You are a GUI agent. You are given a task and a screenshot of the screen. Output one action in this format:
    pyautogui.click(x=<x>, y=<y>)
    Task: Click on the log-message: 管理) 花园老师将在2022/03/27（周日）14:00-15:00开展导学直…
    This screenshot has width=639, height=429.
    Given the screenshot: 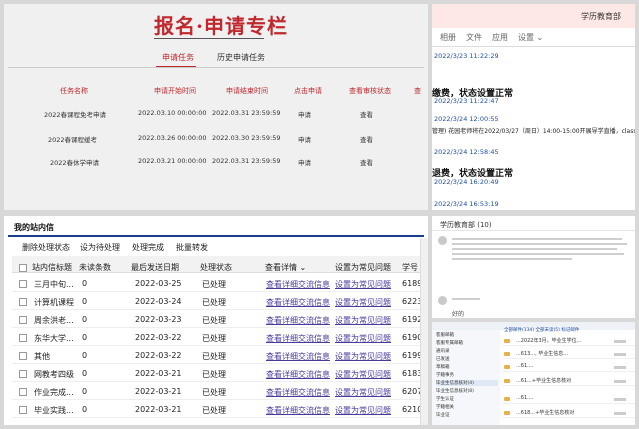 What is the action you would take?
    pyautogui.click(x=533, y=131)
    